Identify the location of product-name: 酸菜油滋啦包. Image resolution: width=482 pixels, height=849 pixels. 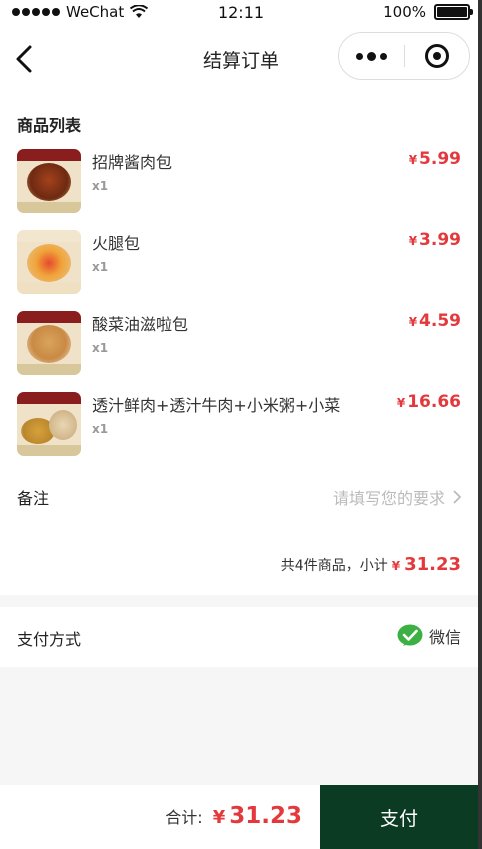
(140, 324).